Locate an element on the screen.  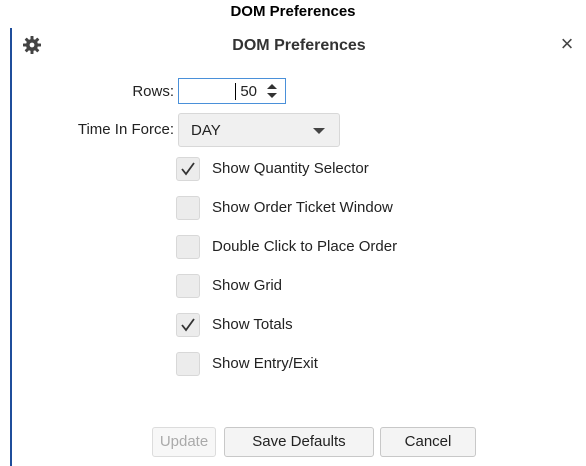
rows-value: 50 is located at coordinates (248, 91).